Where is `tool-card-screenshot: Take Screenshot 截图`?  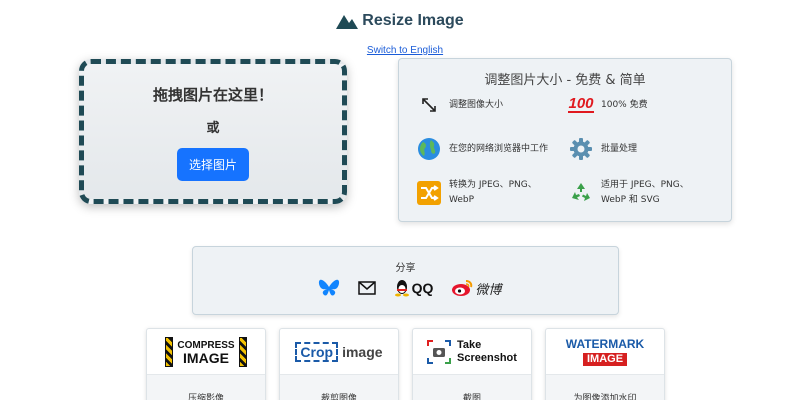 tool-card-screenshot: Take Screenshot 截图 is located at coordinates (472, 364).